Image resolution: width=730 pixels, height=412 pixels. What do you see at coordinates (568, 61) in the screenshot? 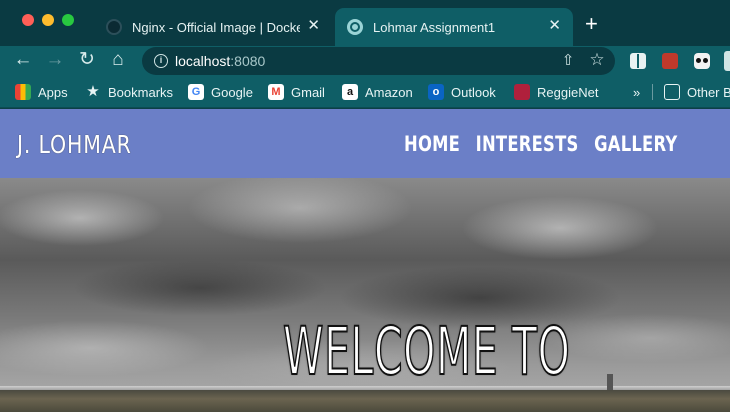
I see `share-icon: ⇧` at bounding box center [568, 61].